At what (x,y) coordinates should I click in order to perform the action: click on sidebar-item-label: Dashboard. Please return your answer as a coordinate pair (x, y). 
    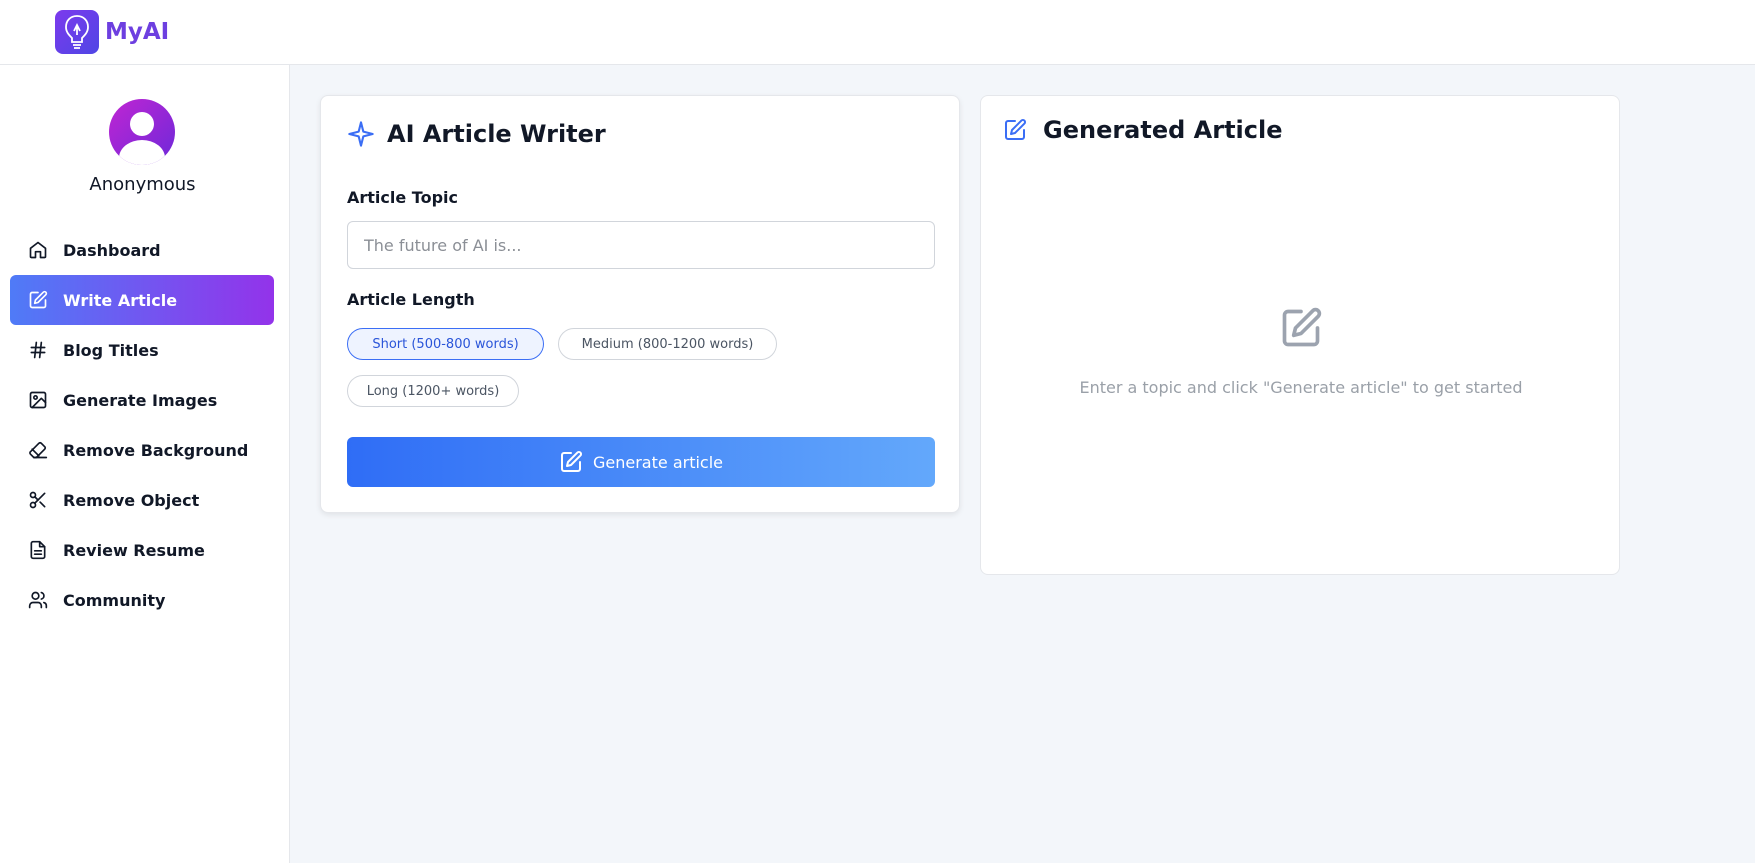
    Looking at the image, I should click on (112, 250).